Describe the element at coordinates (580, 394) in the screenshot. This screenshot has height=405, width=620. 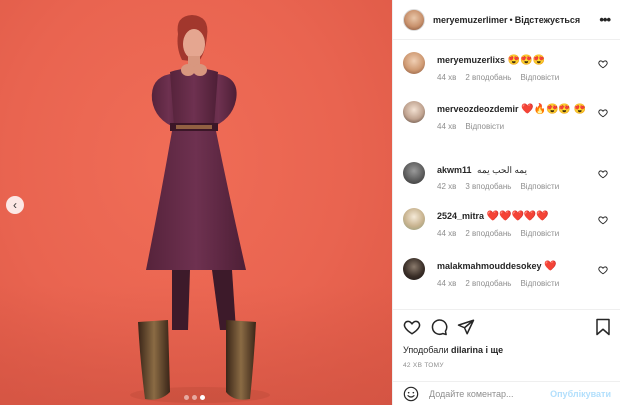
I see `publish-button: Опублікувати` at that location.